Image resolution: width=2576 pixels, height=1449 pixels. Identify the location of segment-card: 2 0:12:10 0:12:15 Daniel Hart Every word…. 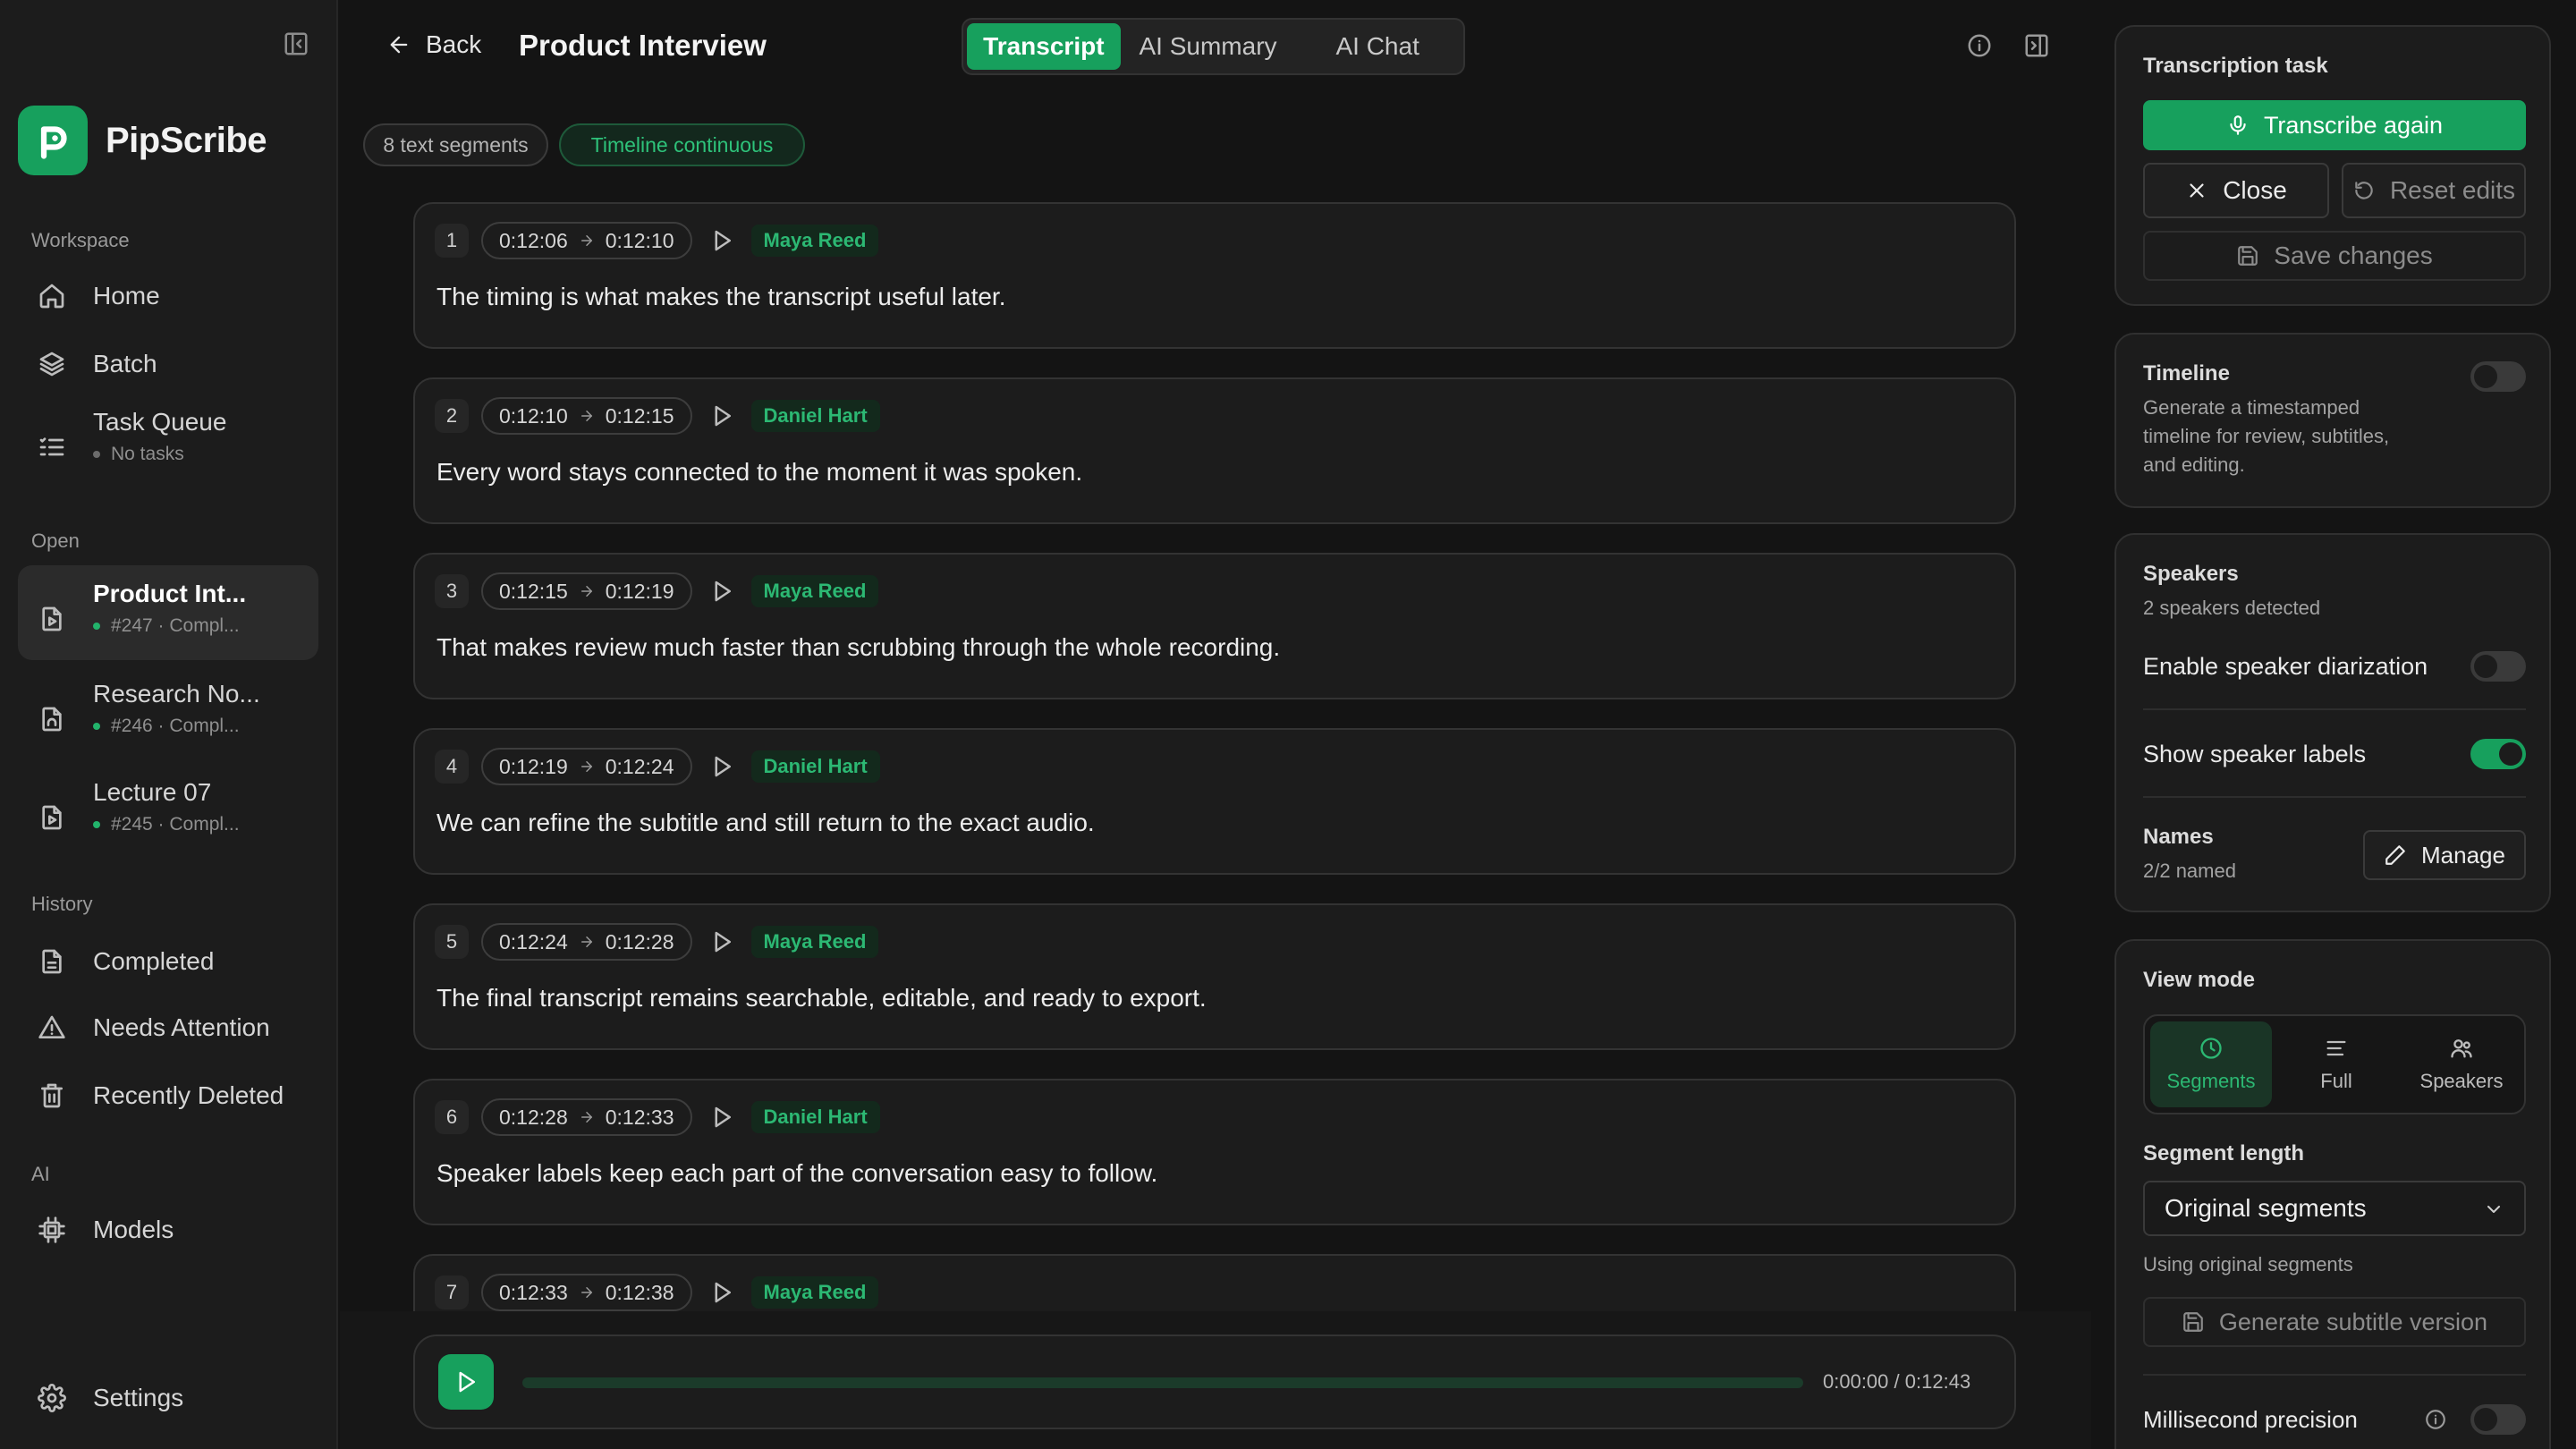
(1214, 450).